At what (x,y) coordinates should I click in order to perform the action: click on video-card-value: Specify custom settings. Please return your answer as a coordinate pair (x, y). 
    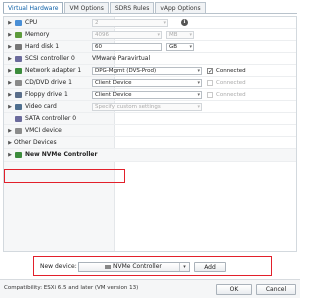
    Looking at the image, I should click on (128, 107).